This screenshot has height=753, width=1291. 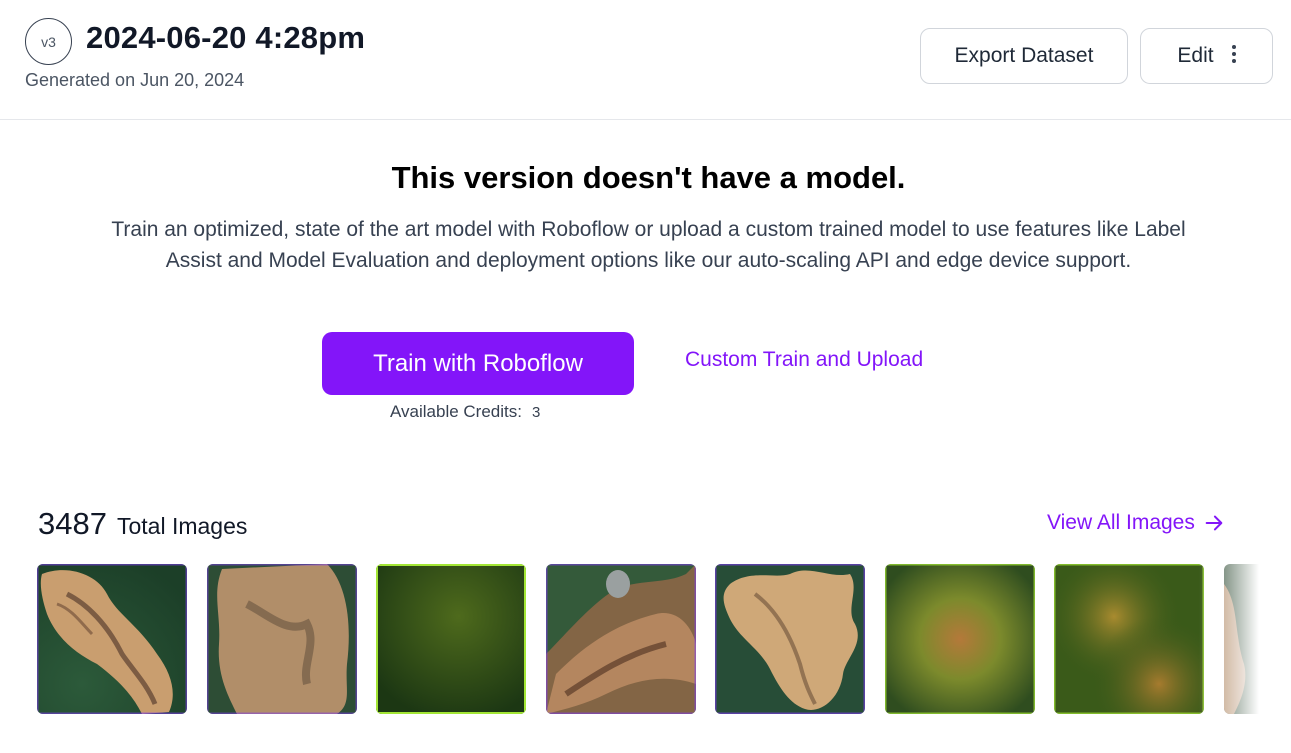 I want to click on arrow-right-icon, so click(x=1214, y=523).